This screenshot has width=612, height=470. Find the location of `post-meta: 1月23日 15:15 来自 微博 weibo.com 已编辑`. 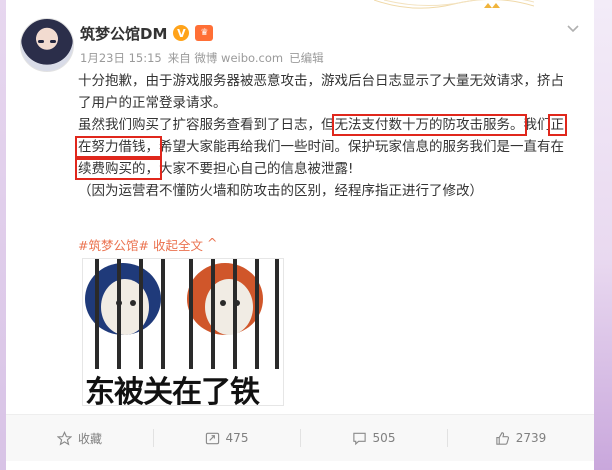

post-meta: 1月23日 15:15 来自 微博 weibo.com 已编辑 is located at coordinates (202, 58).